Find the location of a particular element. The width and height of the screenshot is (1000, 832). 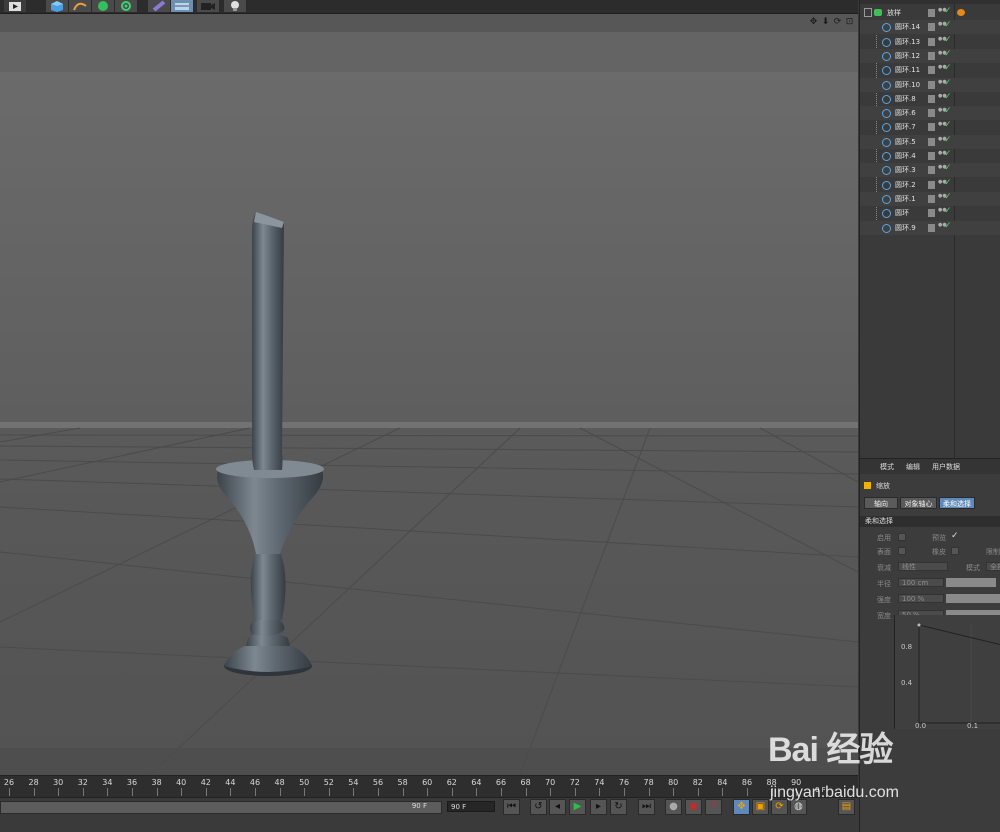

cube-icon is located at coordinates (57, 6).